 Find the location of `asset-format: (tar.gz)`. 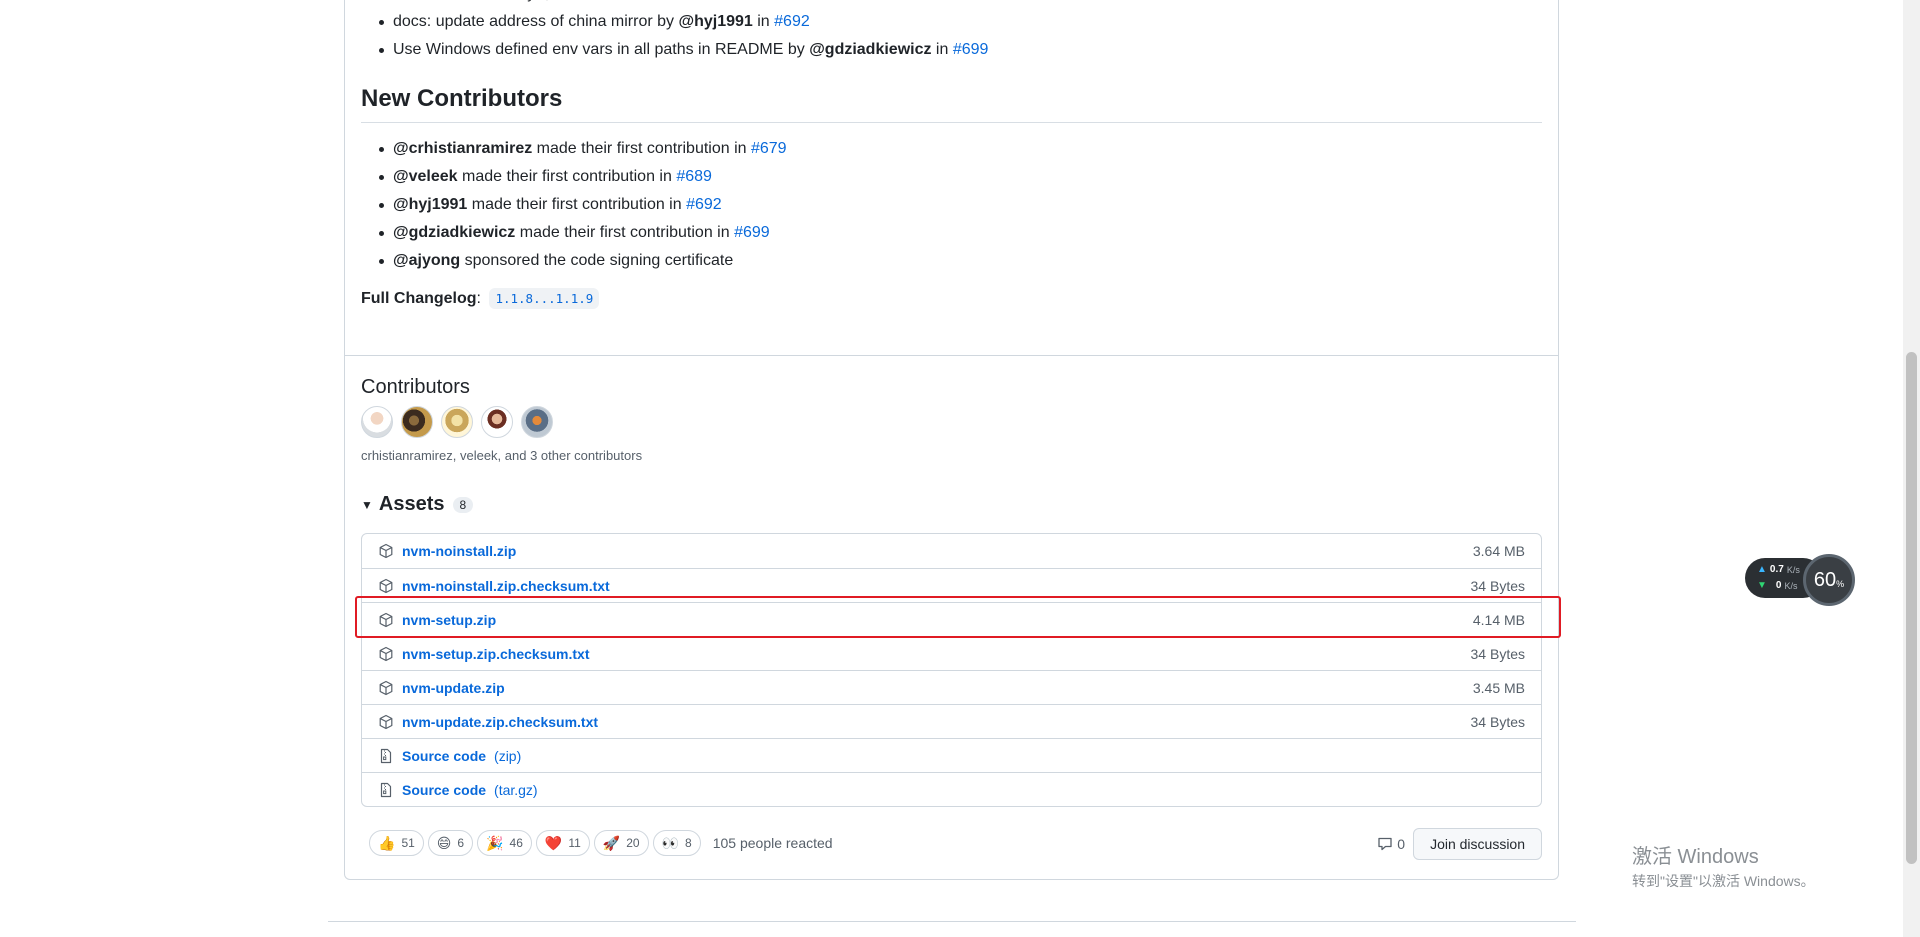

asset-format: (tar.gz) is located at coordinates (516, 790).